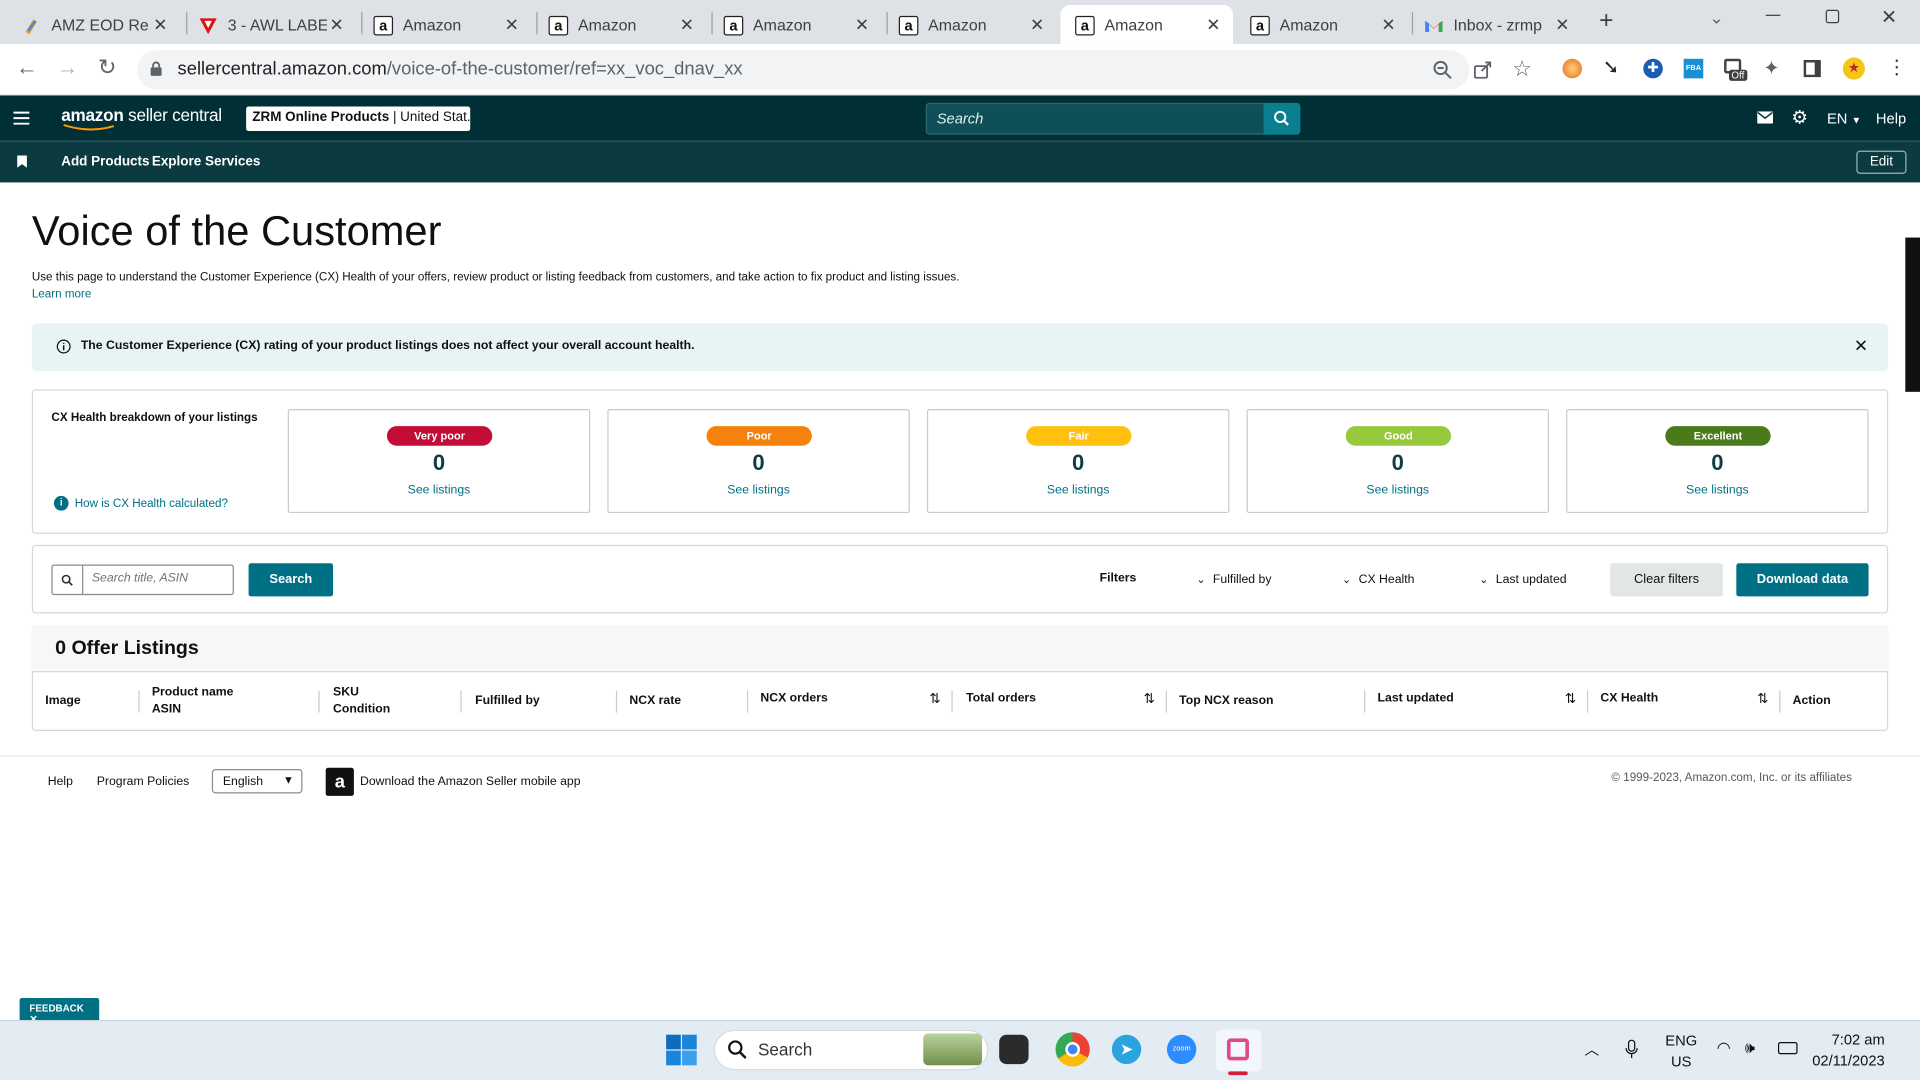 Image resolution: width=1920 pixels, height=1080 pixels. What do you see at coordinates (236, 231) in the screenshot?
I see `page-title: Voice of the Customer` at bounding box center [236, 231].